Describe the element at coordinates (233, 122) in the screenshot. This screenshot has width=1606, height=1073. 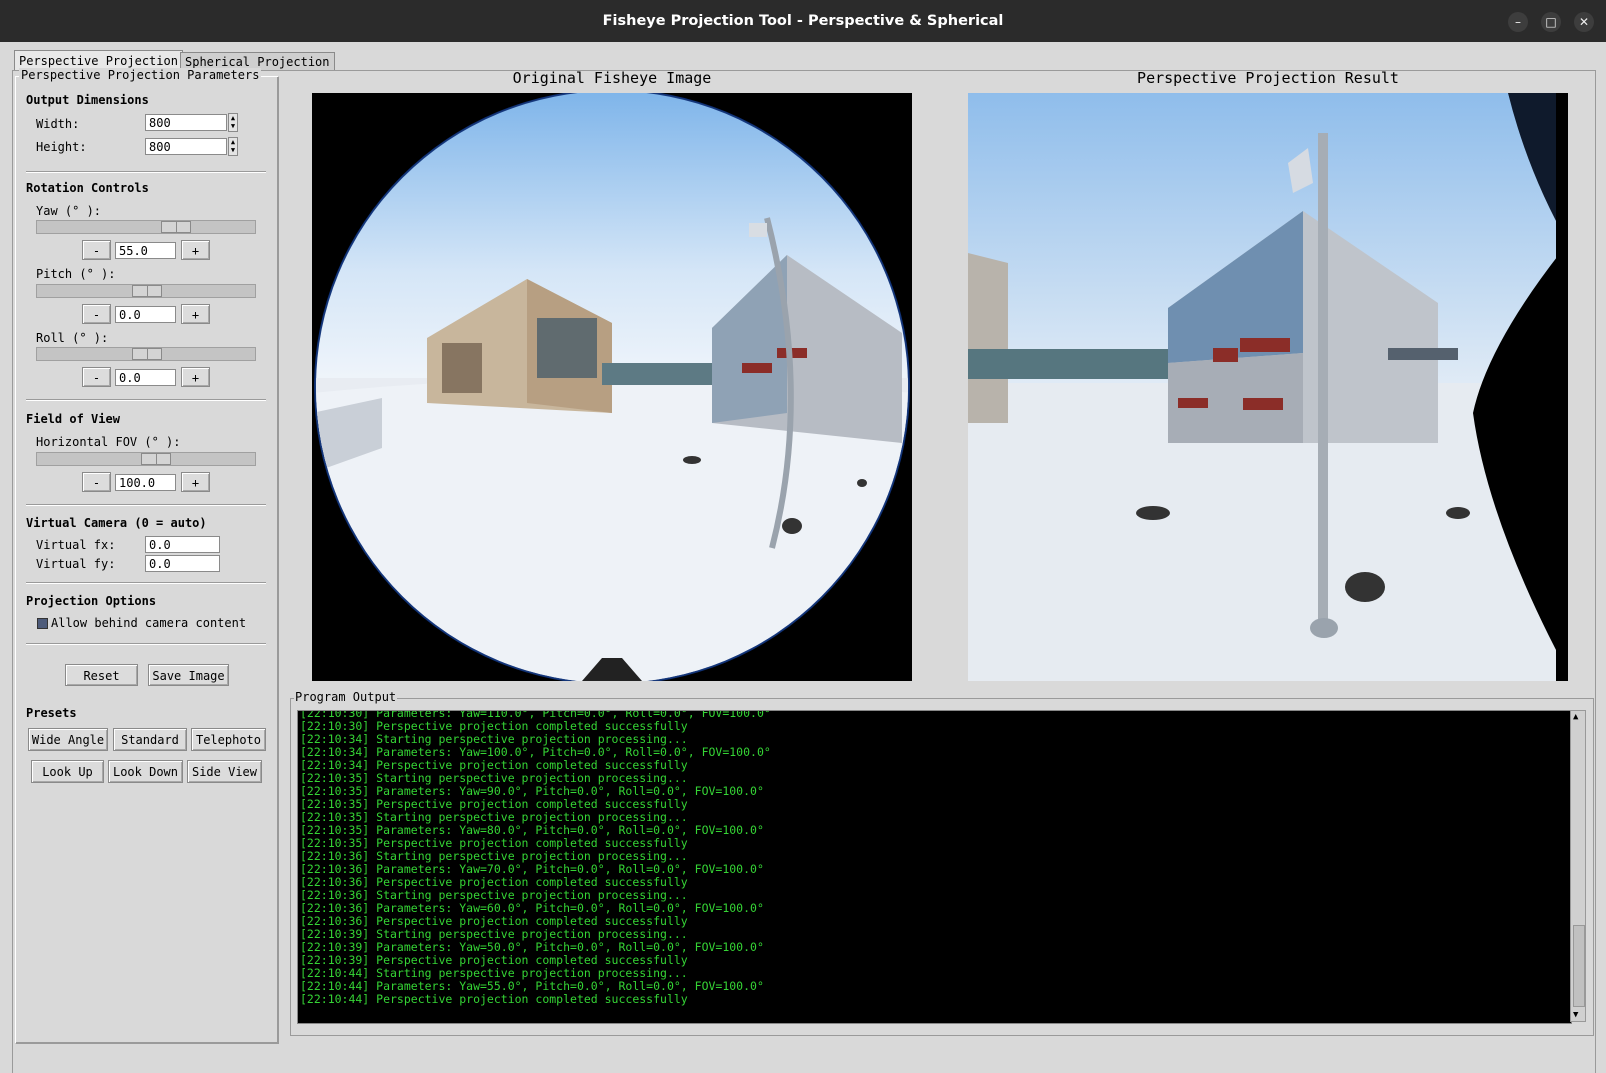
I see `width-spin-arrows-icon: ▲ ▼` at that location.